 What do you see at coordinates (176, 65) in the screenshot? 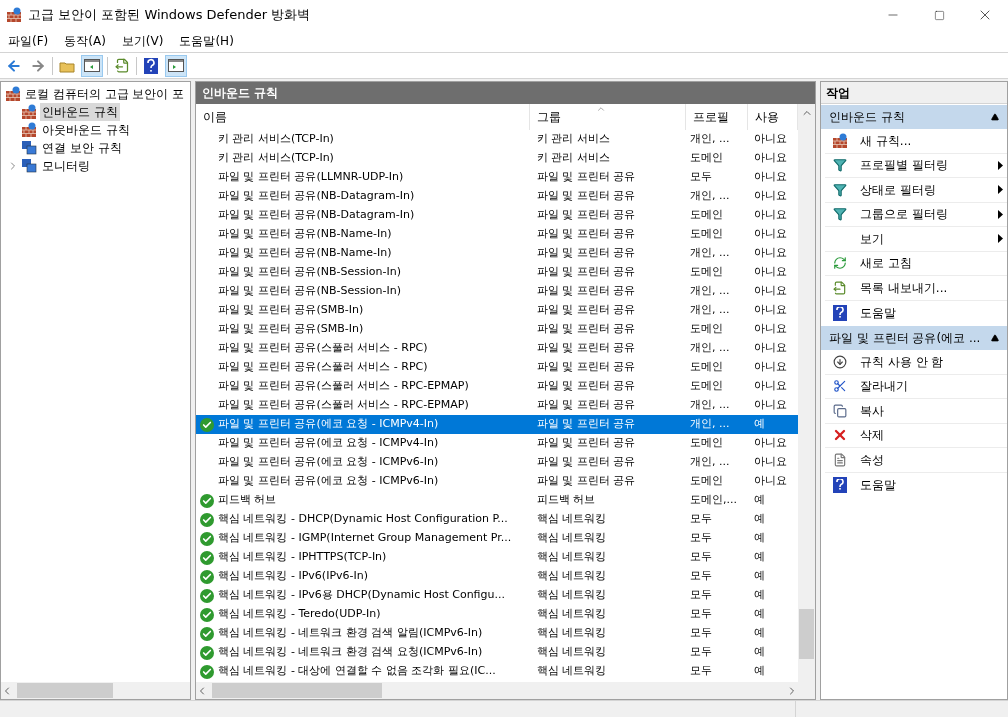
I see `action-pane-button` at bounding box center [176, 65].